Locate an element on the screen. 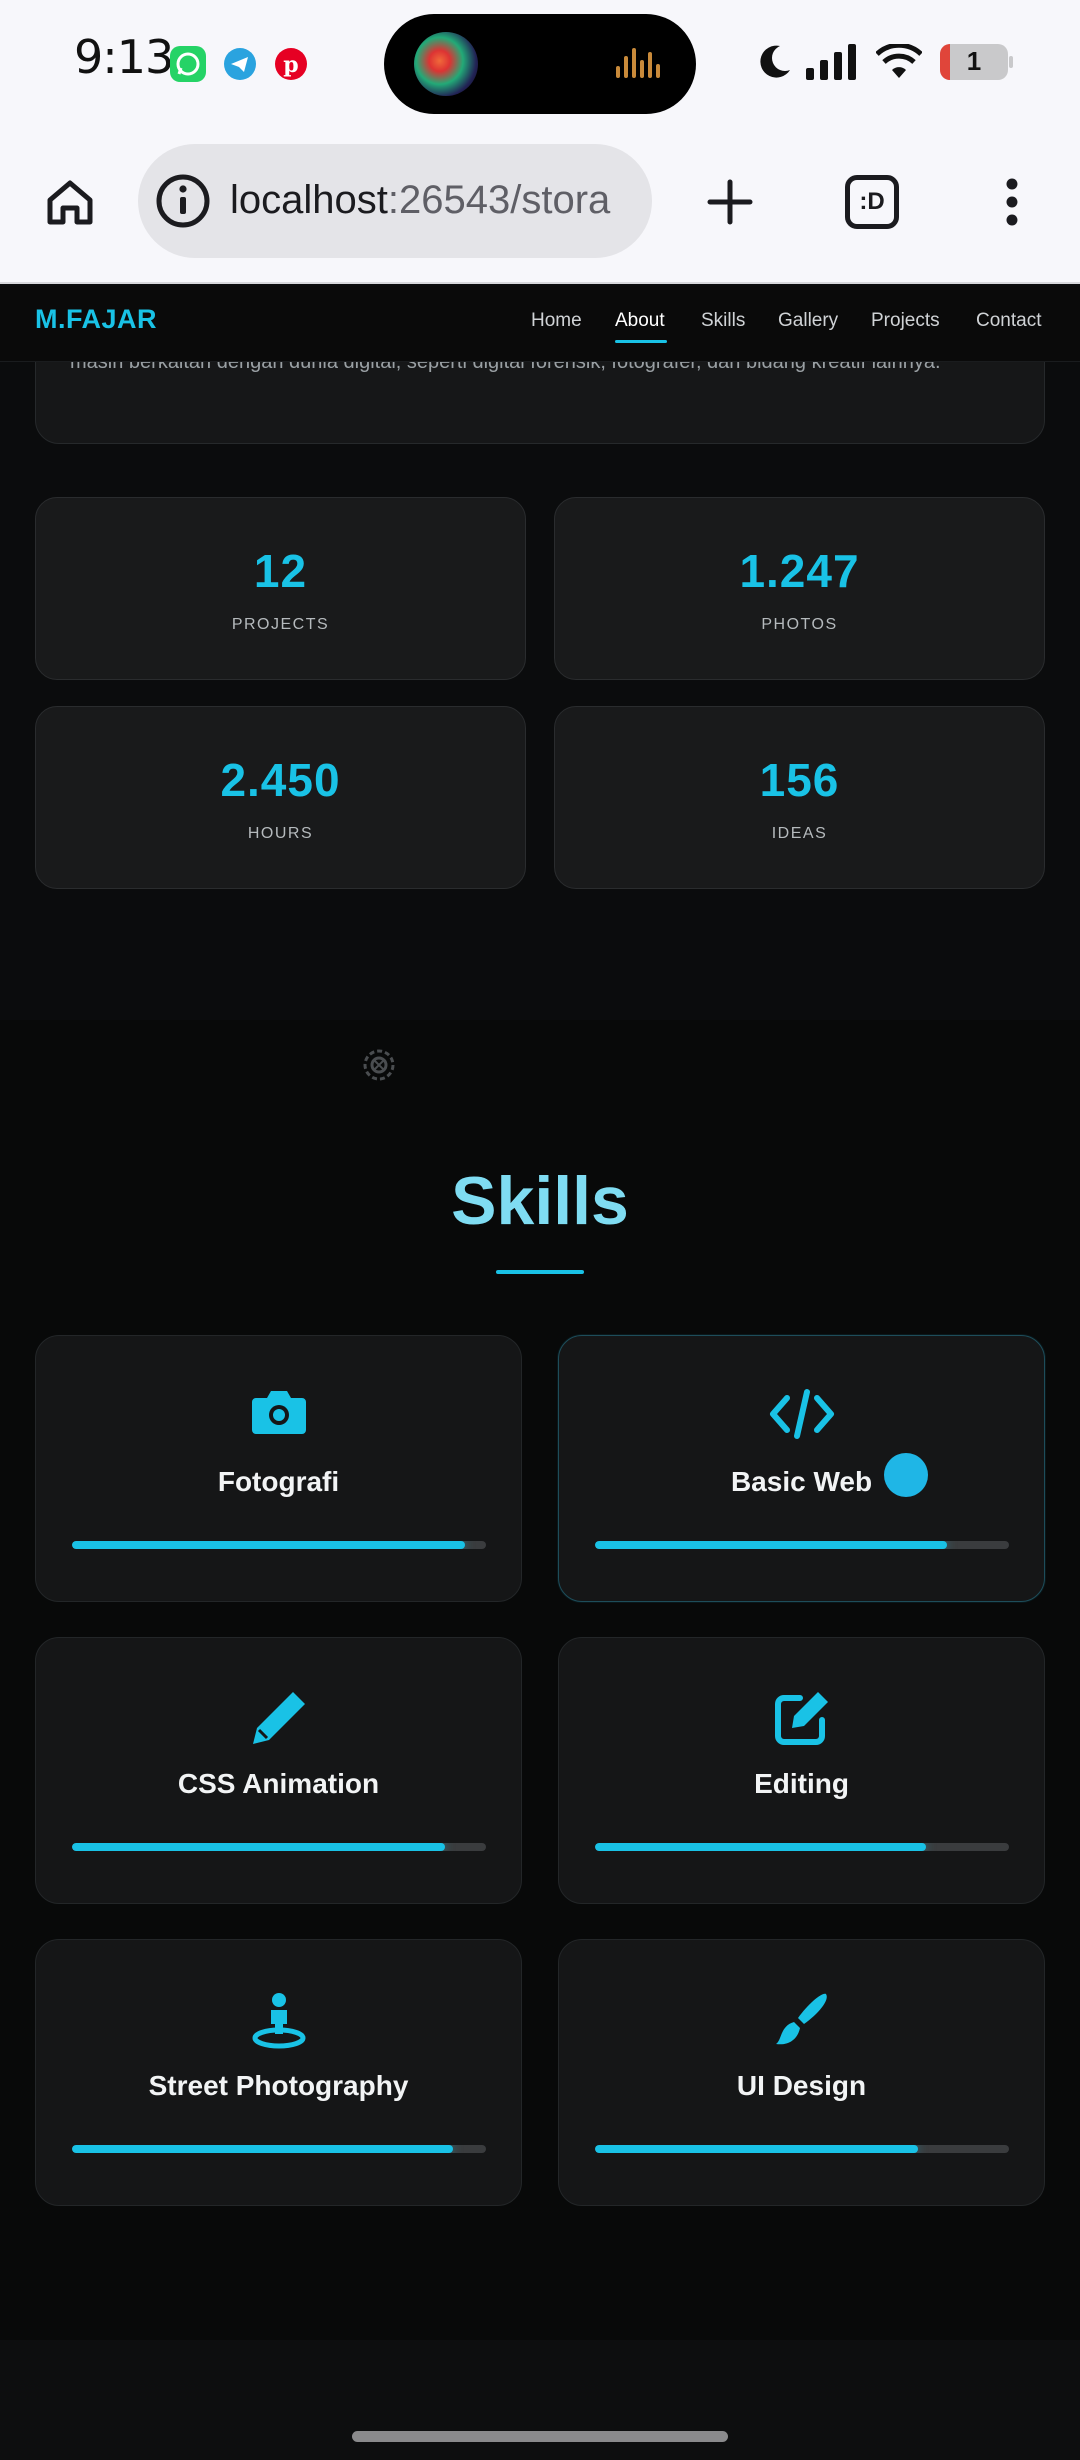  battery-level: 1 is located at coordinates (974, 61).